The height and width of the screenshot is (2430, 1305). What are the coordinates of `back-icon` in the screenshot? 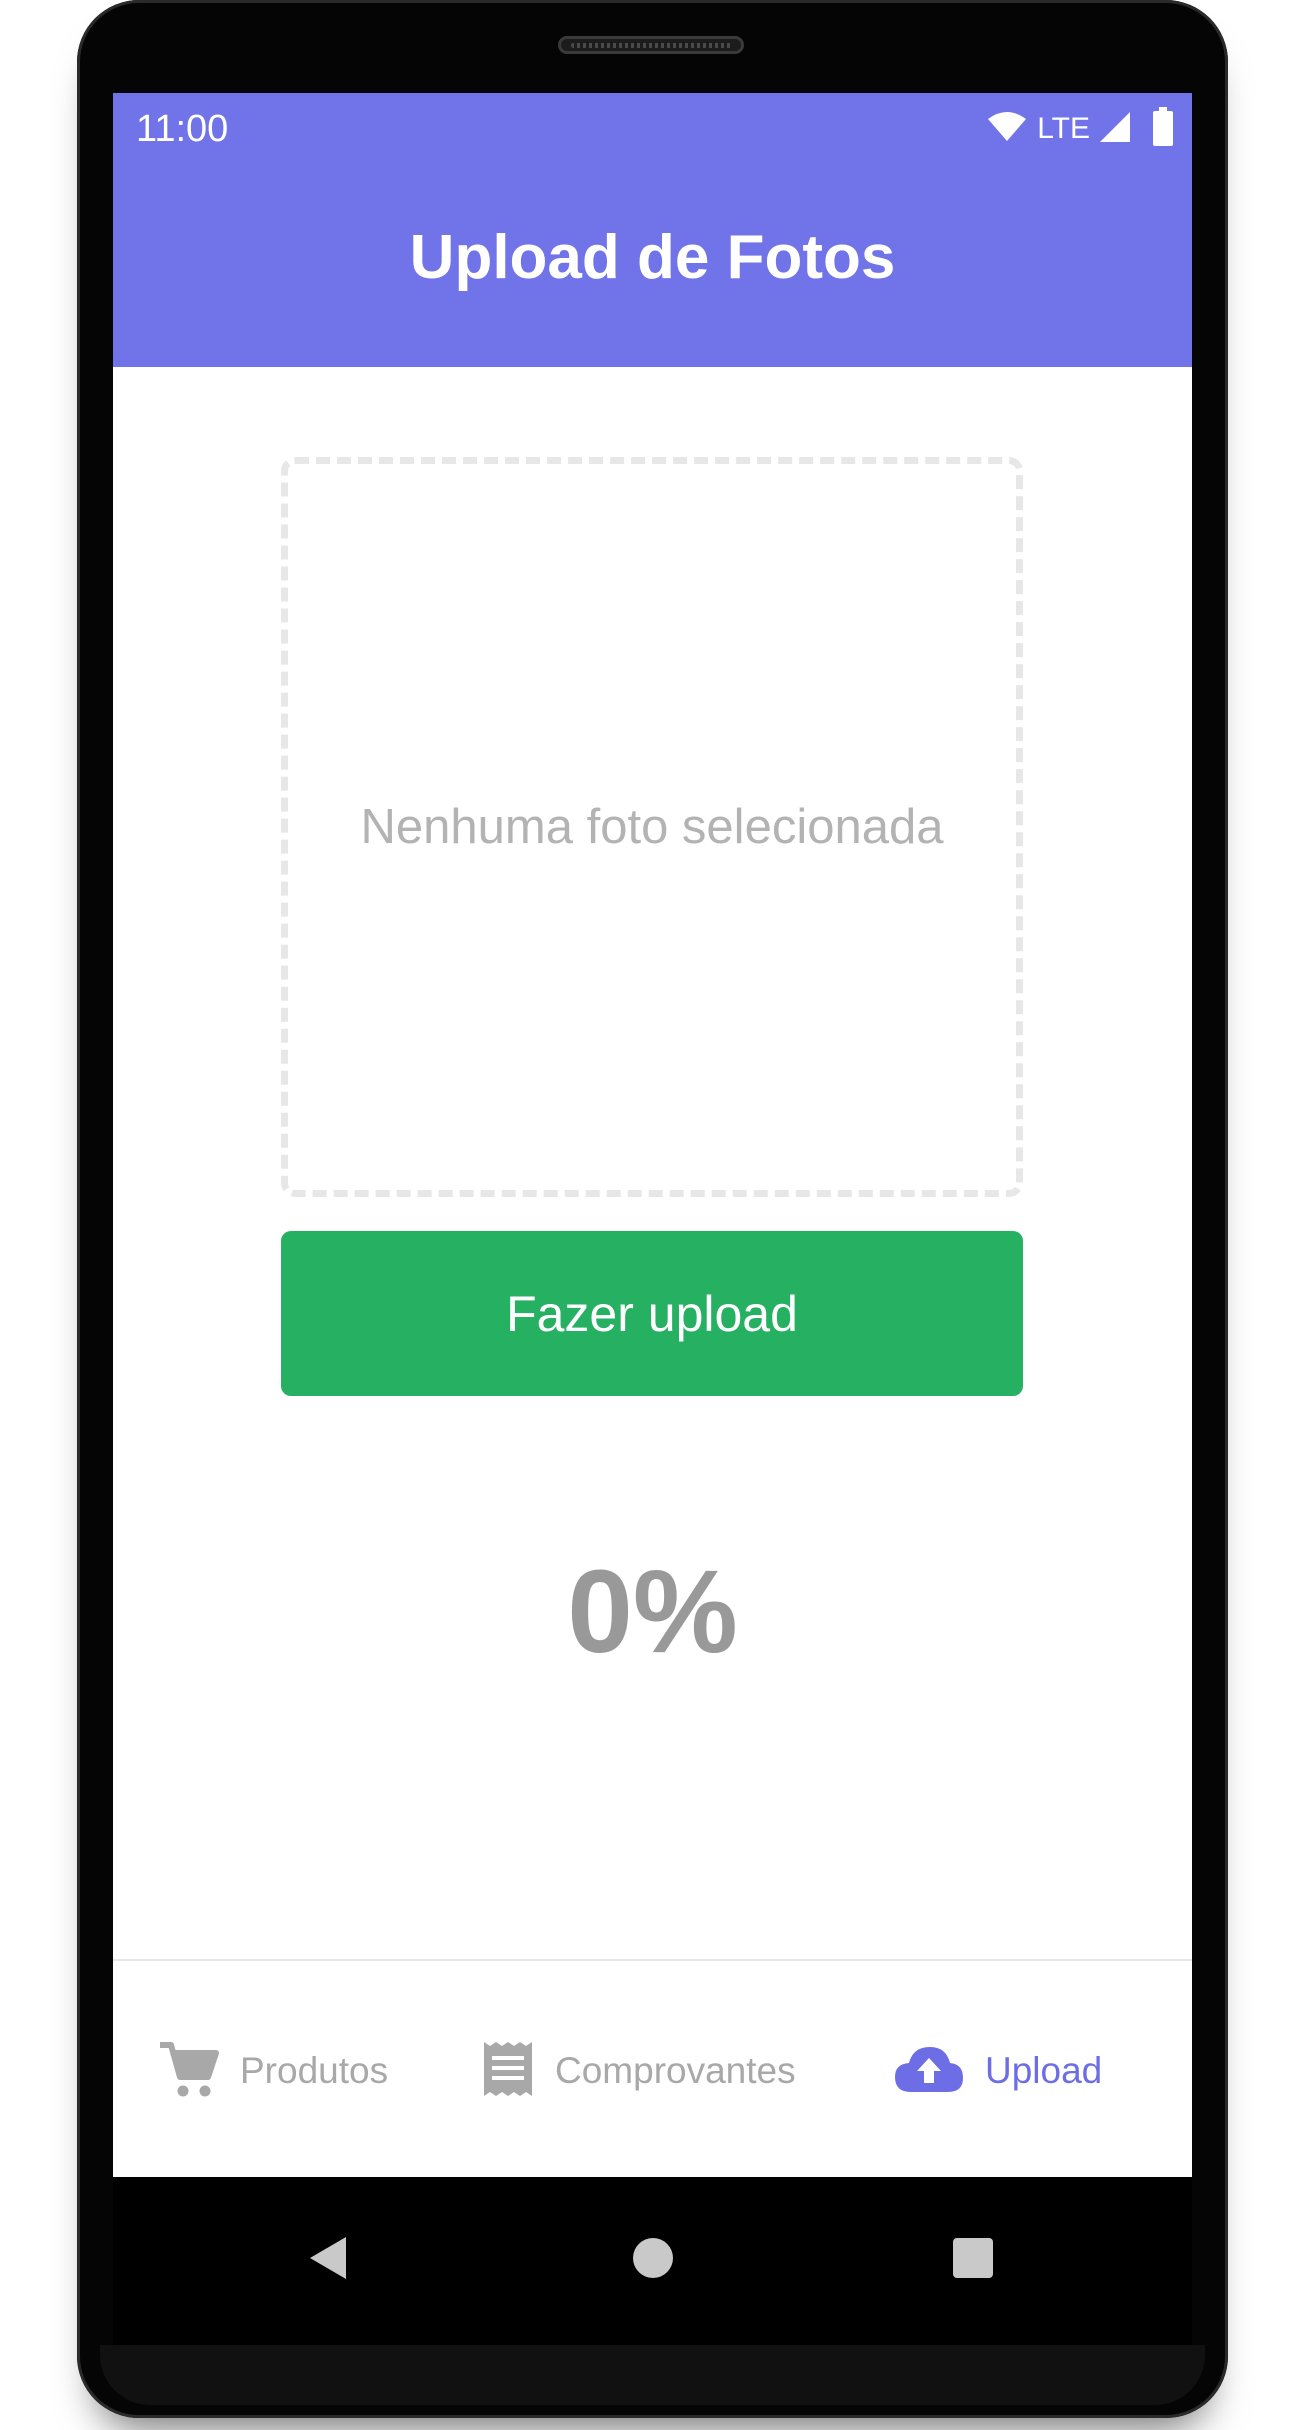 It's located at (328, 2260).